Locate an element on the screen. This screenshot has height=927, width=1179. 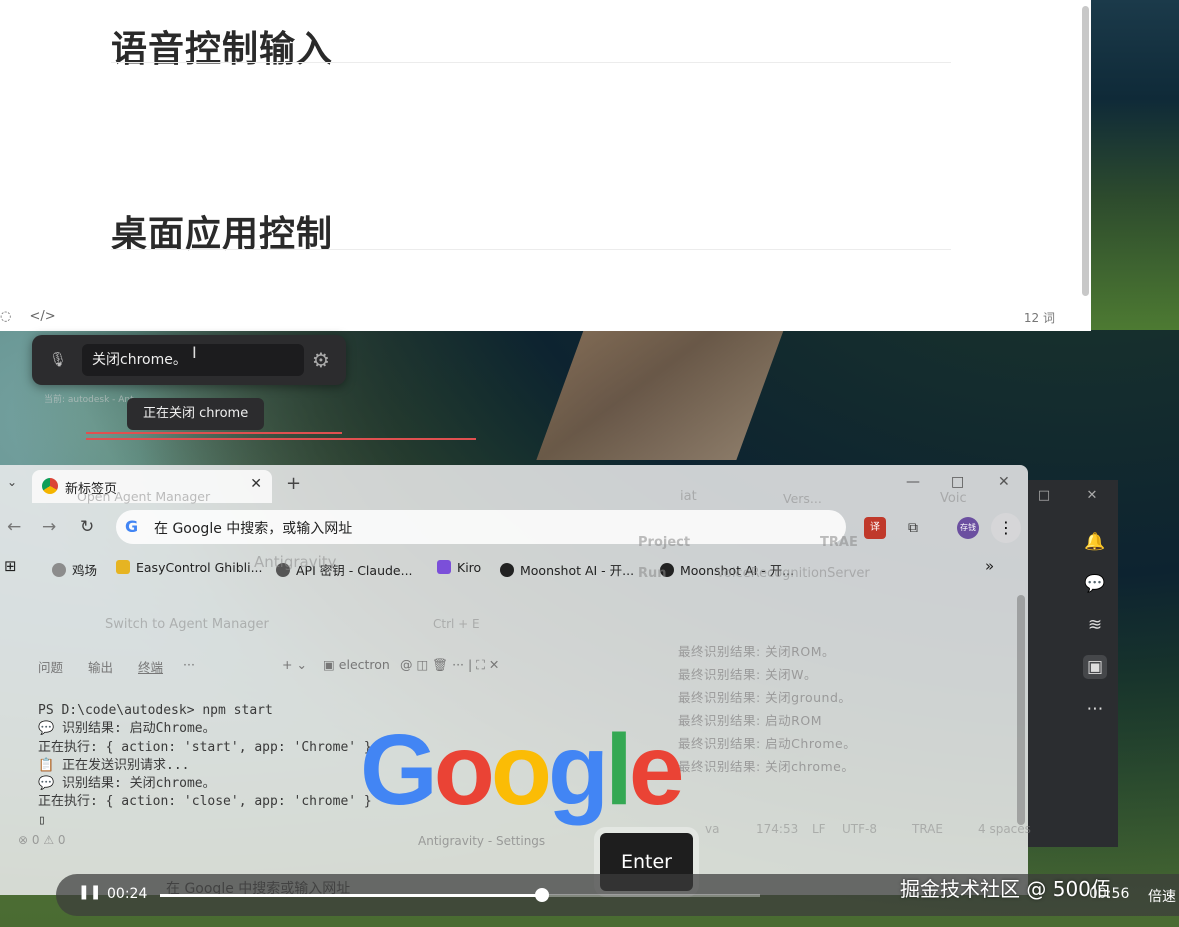
word-count: 12 词 is located at coordinates (1039, 317).